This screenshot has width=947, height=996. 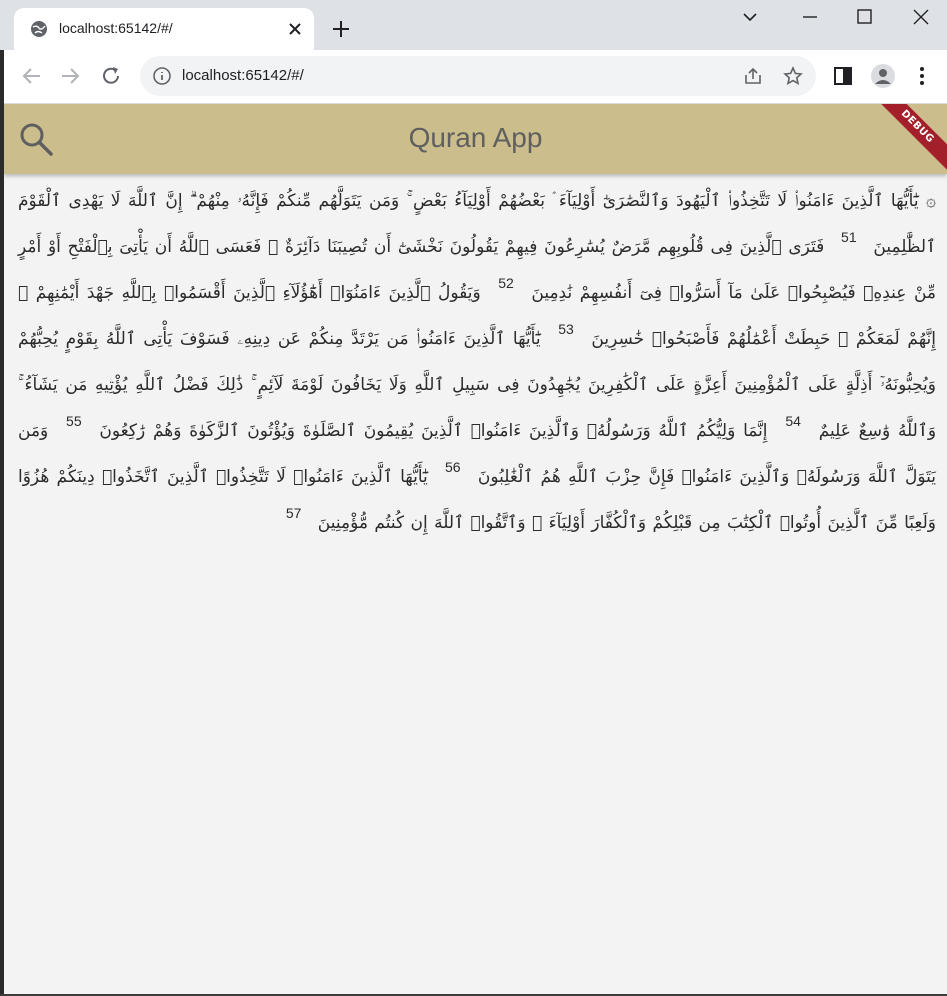 I want to click on browser-tab: localhost:65142/#/, so click(x=164, y=29).